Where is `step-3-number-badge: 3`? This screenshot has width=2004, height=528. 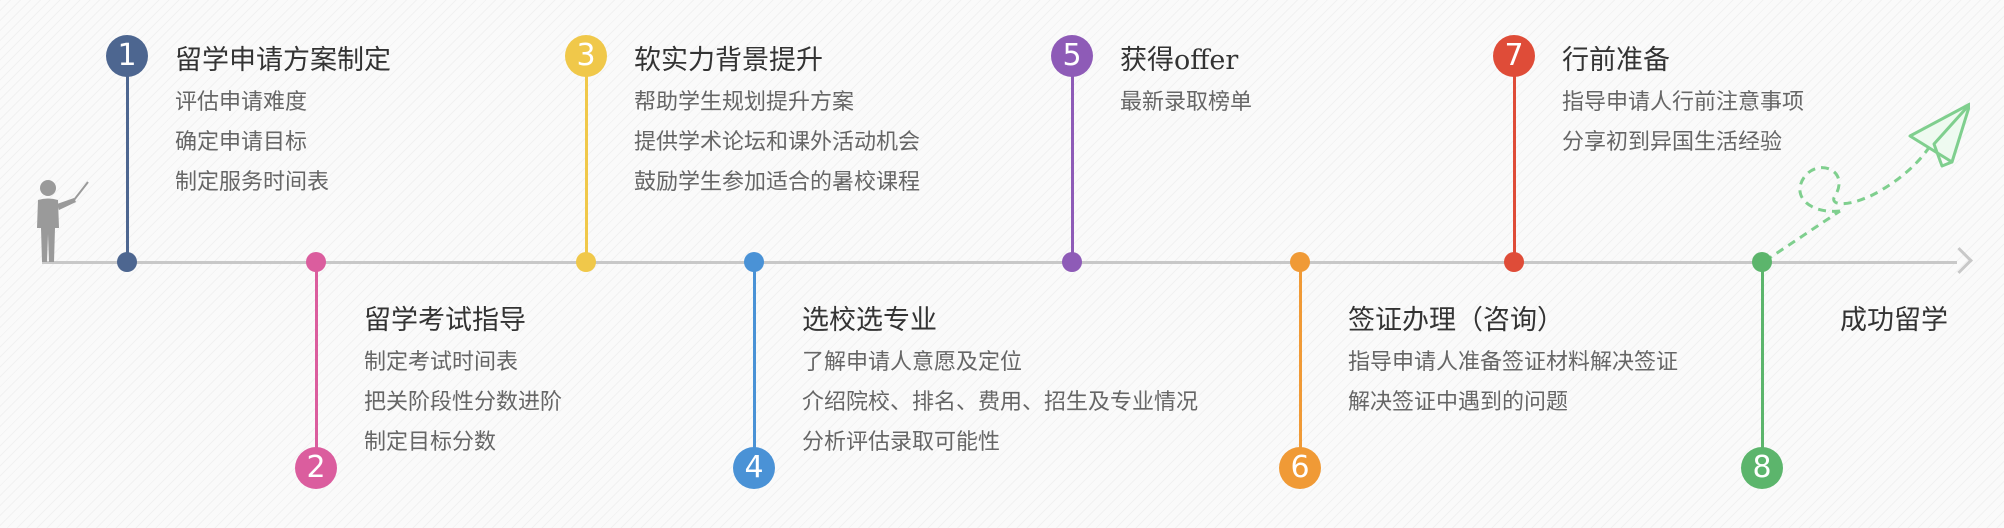 step-3-number-badge: 3 is located at coordinates (586, 56).